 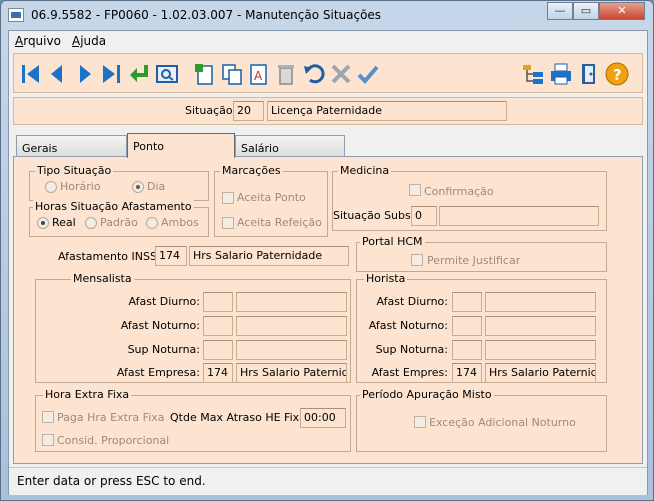 I want to click on situacao-subst-label: Situação Subst:, so click(x=376, y=215).